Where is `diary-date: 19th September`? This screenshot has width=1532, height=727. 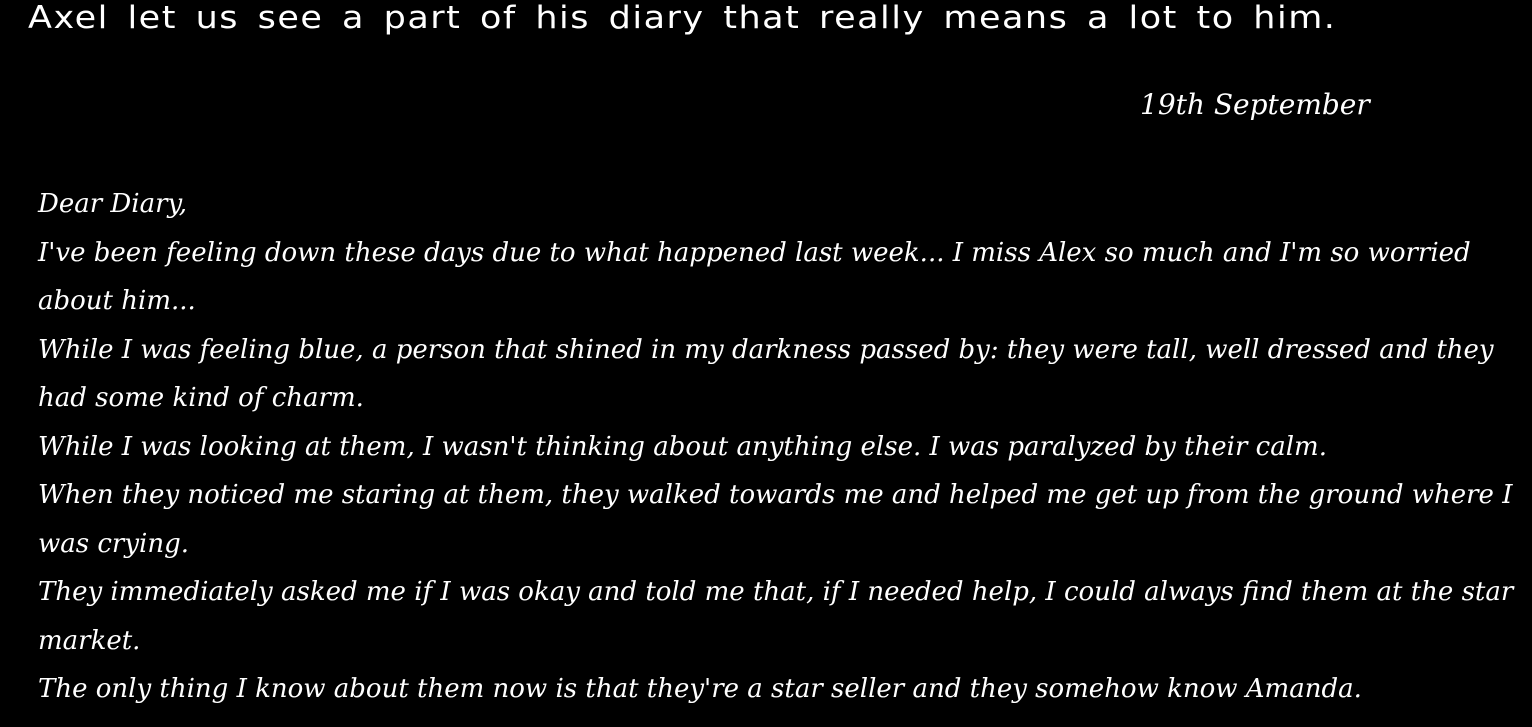 diary-date: 19th September is located at coordinates (1255, 104).